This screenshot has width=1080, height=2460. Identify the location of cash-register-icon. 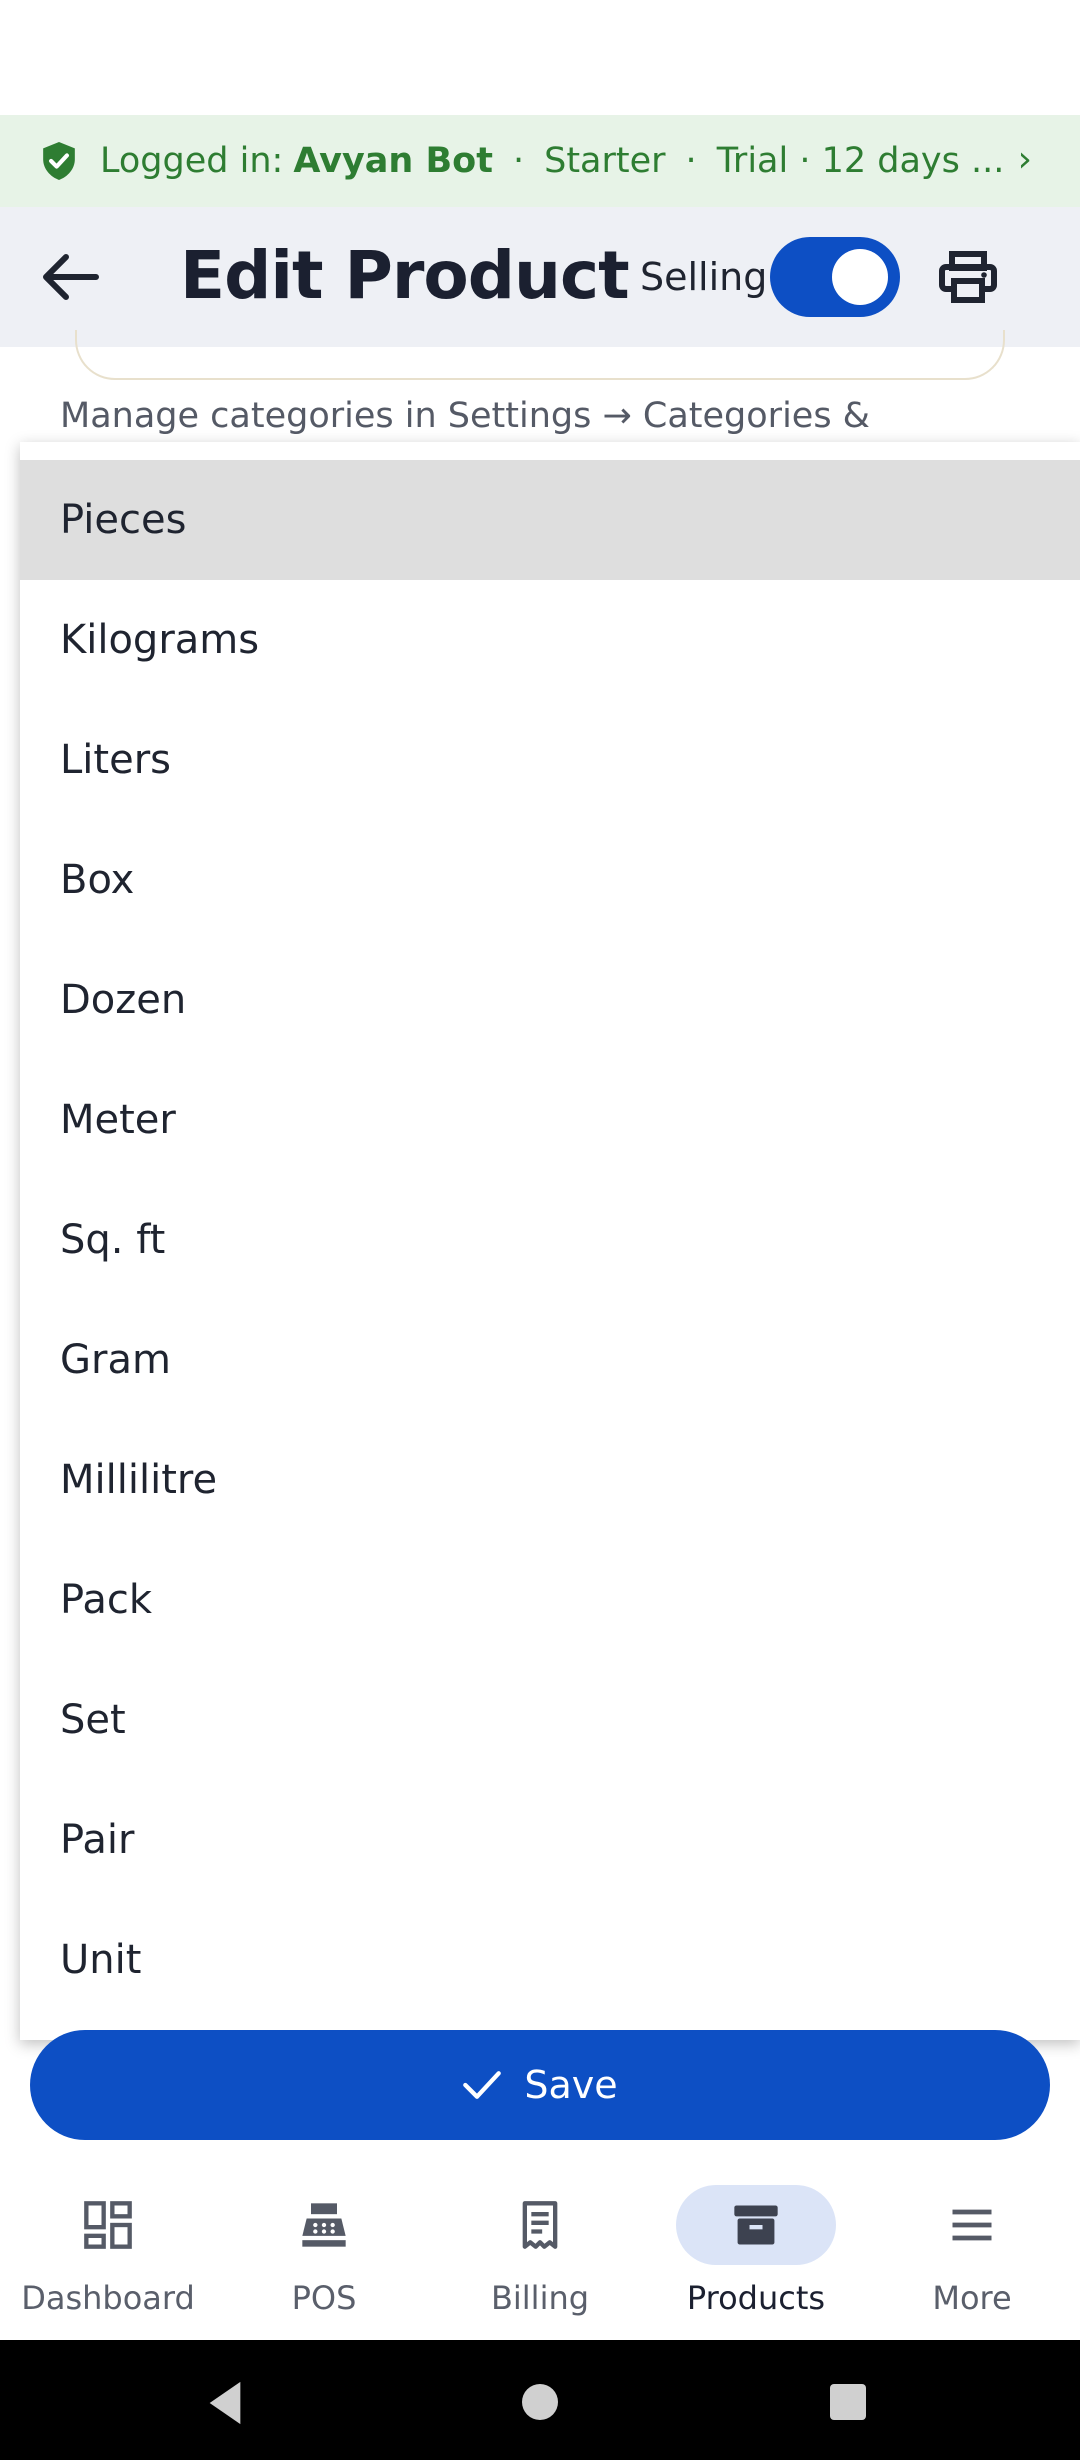
(324, 2225).